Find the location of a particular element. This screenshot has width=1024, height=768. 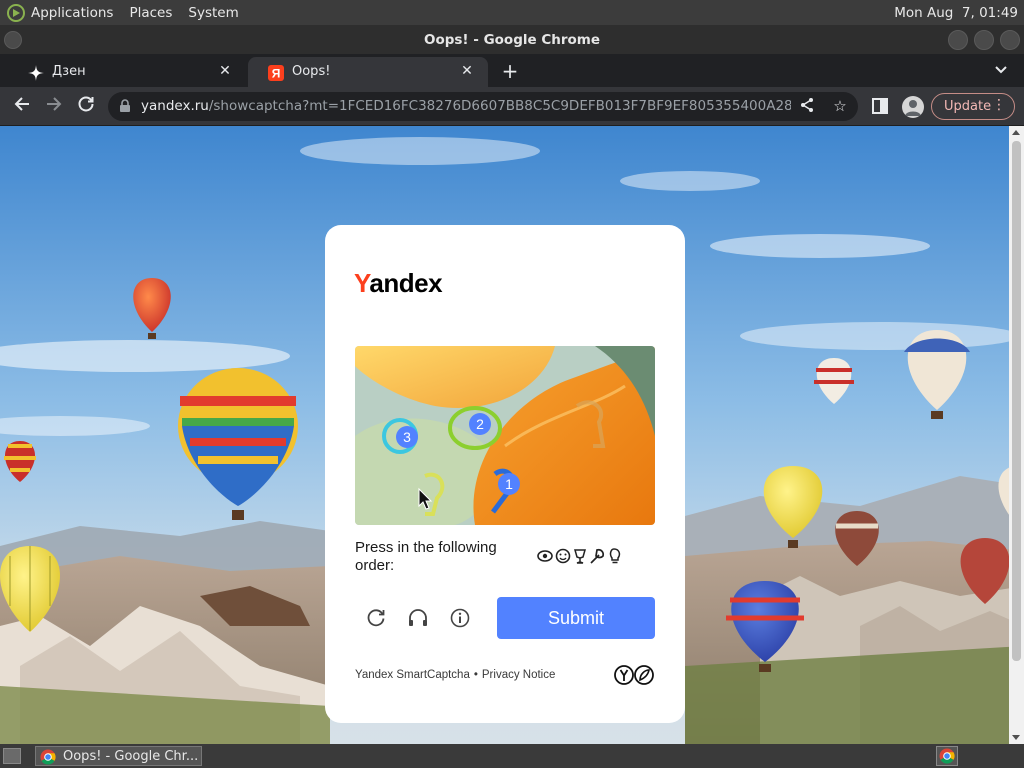

forward-arrow-icon is located at coordinates (54, 104).